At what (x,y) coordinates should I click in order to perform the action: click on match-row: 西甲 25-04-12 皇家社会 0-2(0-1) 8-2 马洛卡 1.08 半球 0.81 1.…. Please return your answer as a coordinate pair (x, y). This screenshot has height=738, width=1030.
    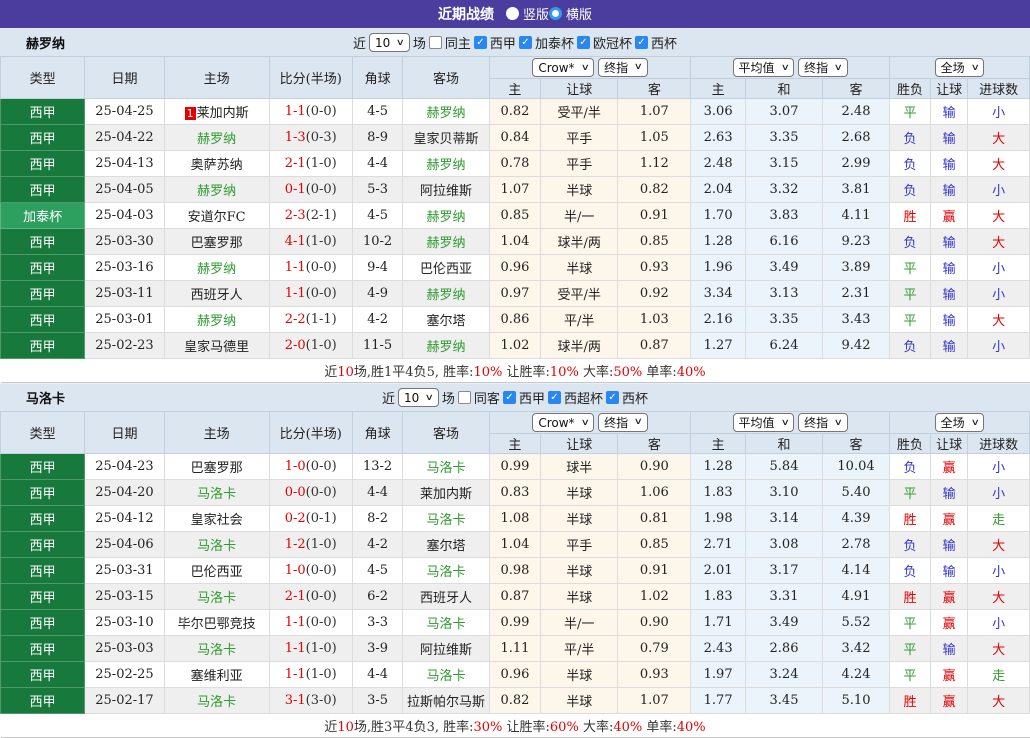
    Looking at the image, I should click on (515, 518).